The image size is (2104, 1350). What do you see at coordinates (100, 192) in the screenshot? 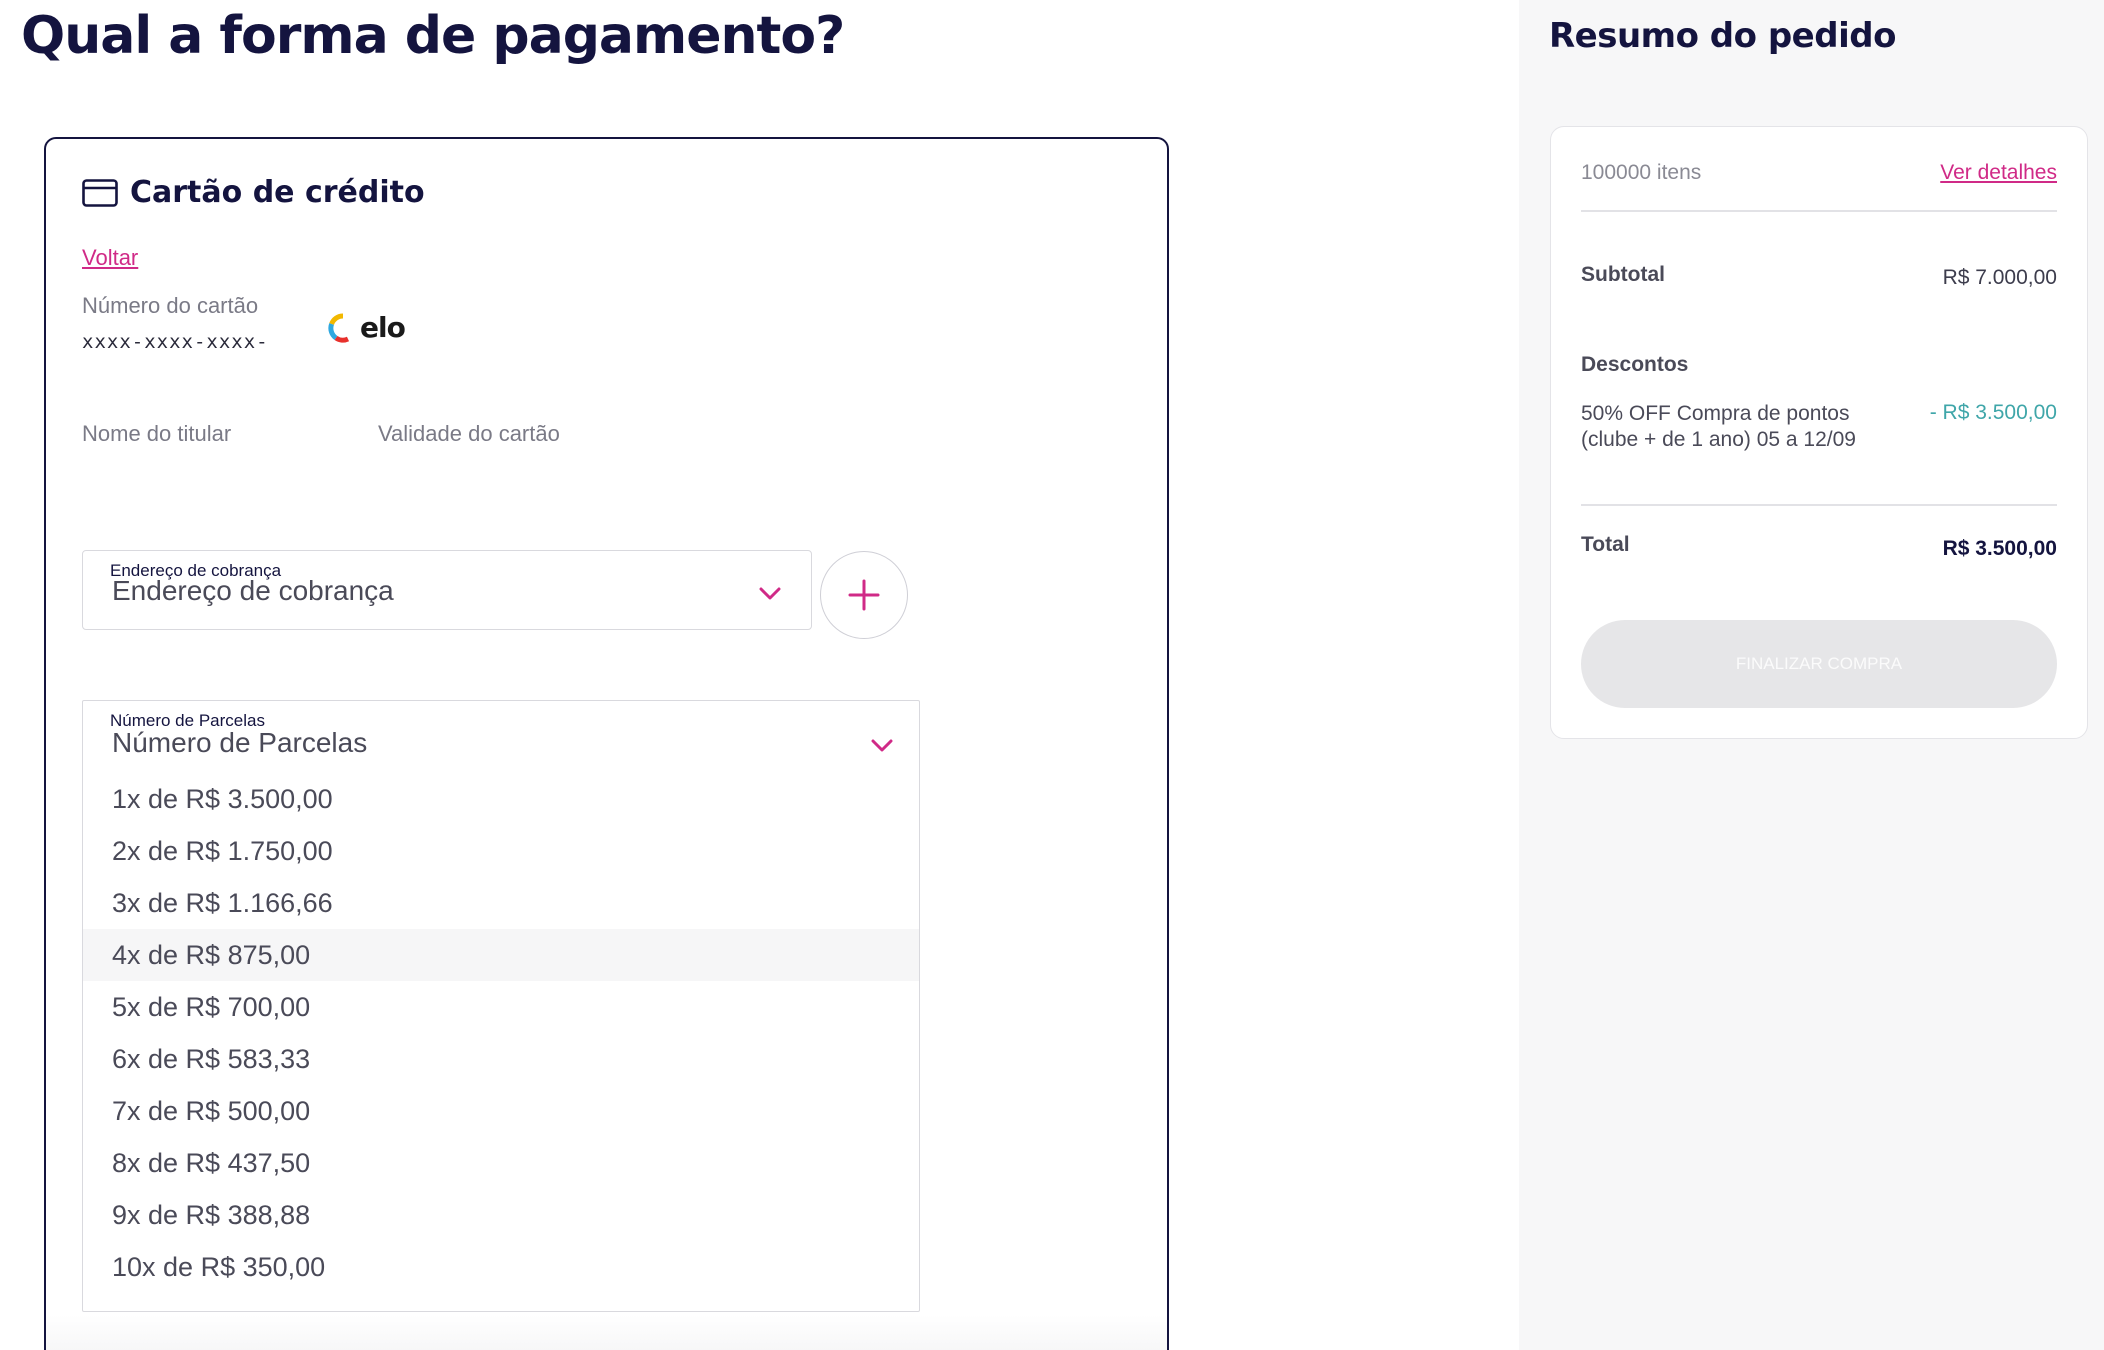
I see `credit-card-icon` at bounding box center [100, 192].